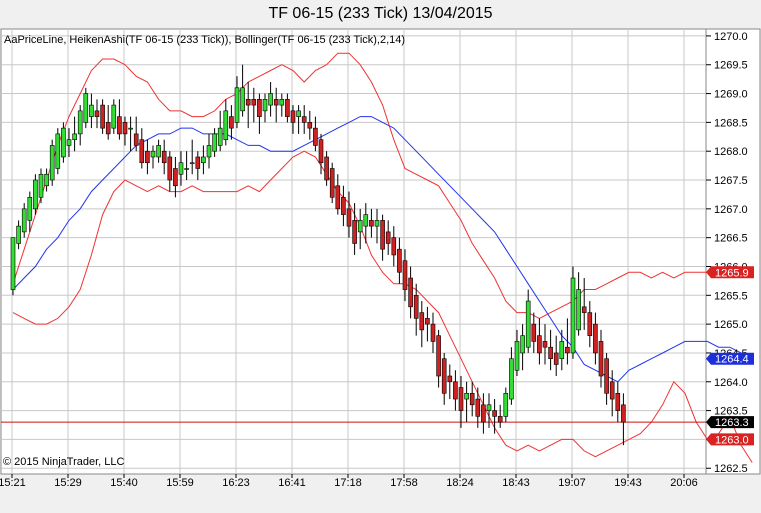 The width and height of the screenshot is (761, 513). Describe the element at coordinates (180, 483) in the screenshot. I see `x-tick-label: 15:59` at that location.